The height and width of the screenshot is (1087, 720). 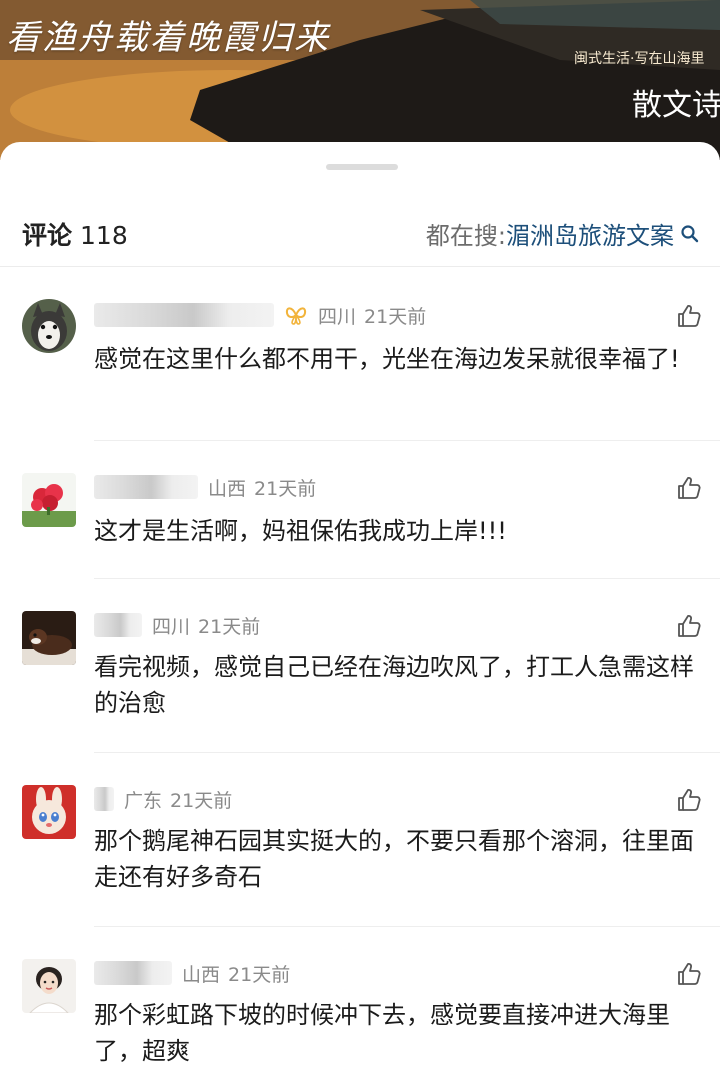 What do you see at coordinates (690, 234) in the screenshot?
I see `search-icon` at bounding box center [690, 234].